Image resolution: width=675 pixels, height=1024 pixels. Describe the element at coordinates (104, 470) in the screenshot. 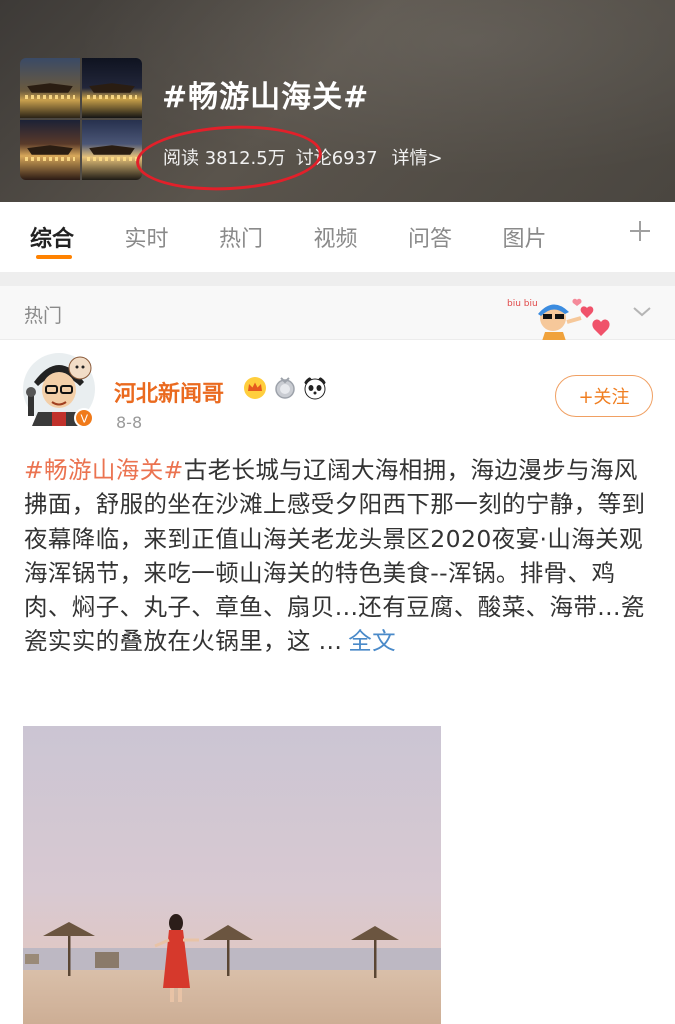

I see `hashtag-link: #畅游山海关#` at that location.